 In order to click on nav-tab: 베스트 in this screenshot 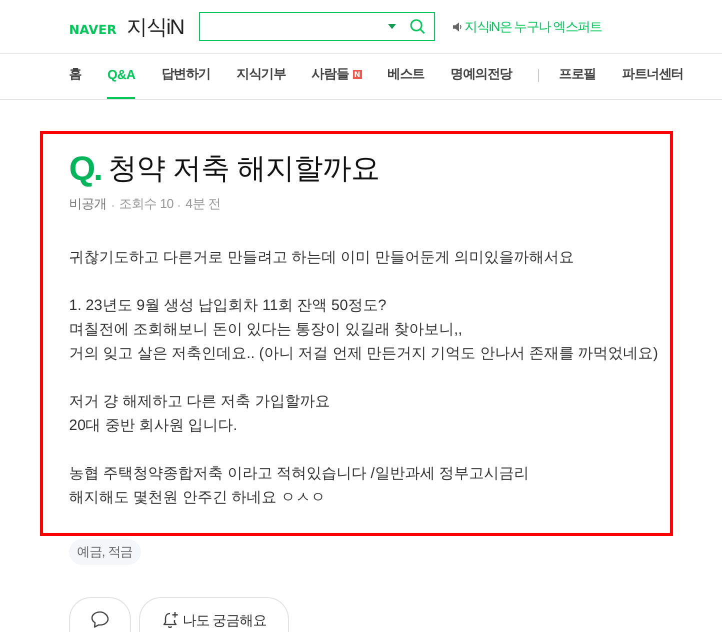, I will do `click(406, 76)`.